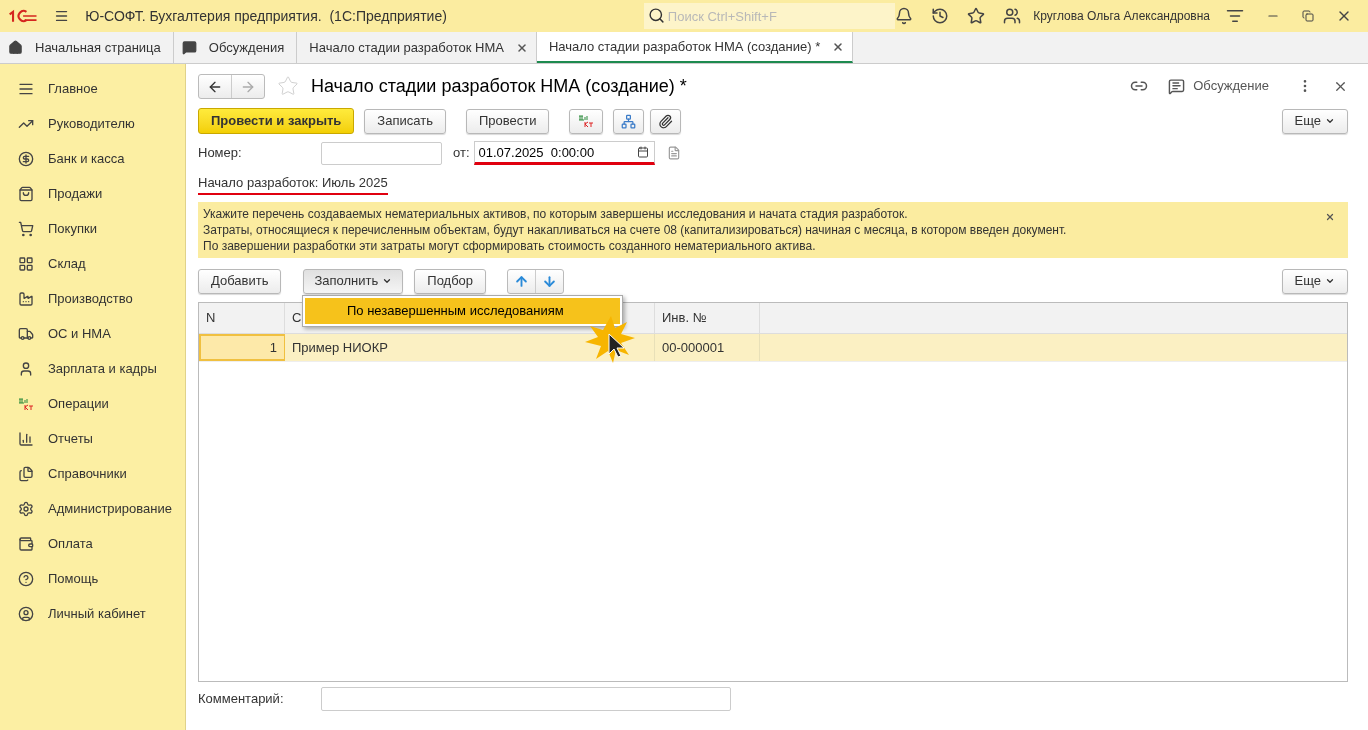  Describe the element at coordinates (92, 193) in the screenshot. I see `sidebar-item: Продажи` at that location.